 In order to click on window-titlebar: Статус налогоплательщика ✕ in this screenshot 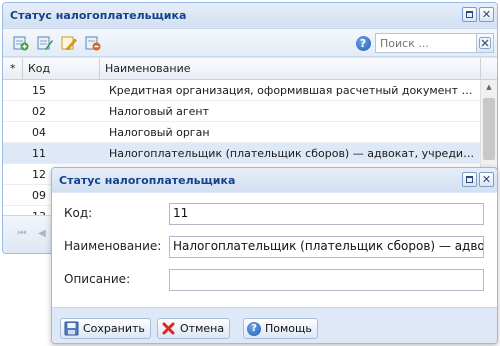, I will do `click(250, 15)`.